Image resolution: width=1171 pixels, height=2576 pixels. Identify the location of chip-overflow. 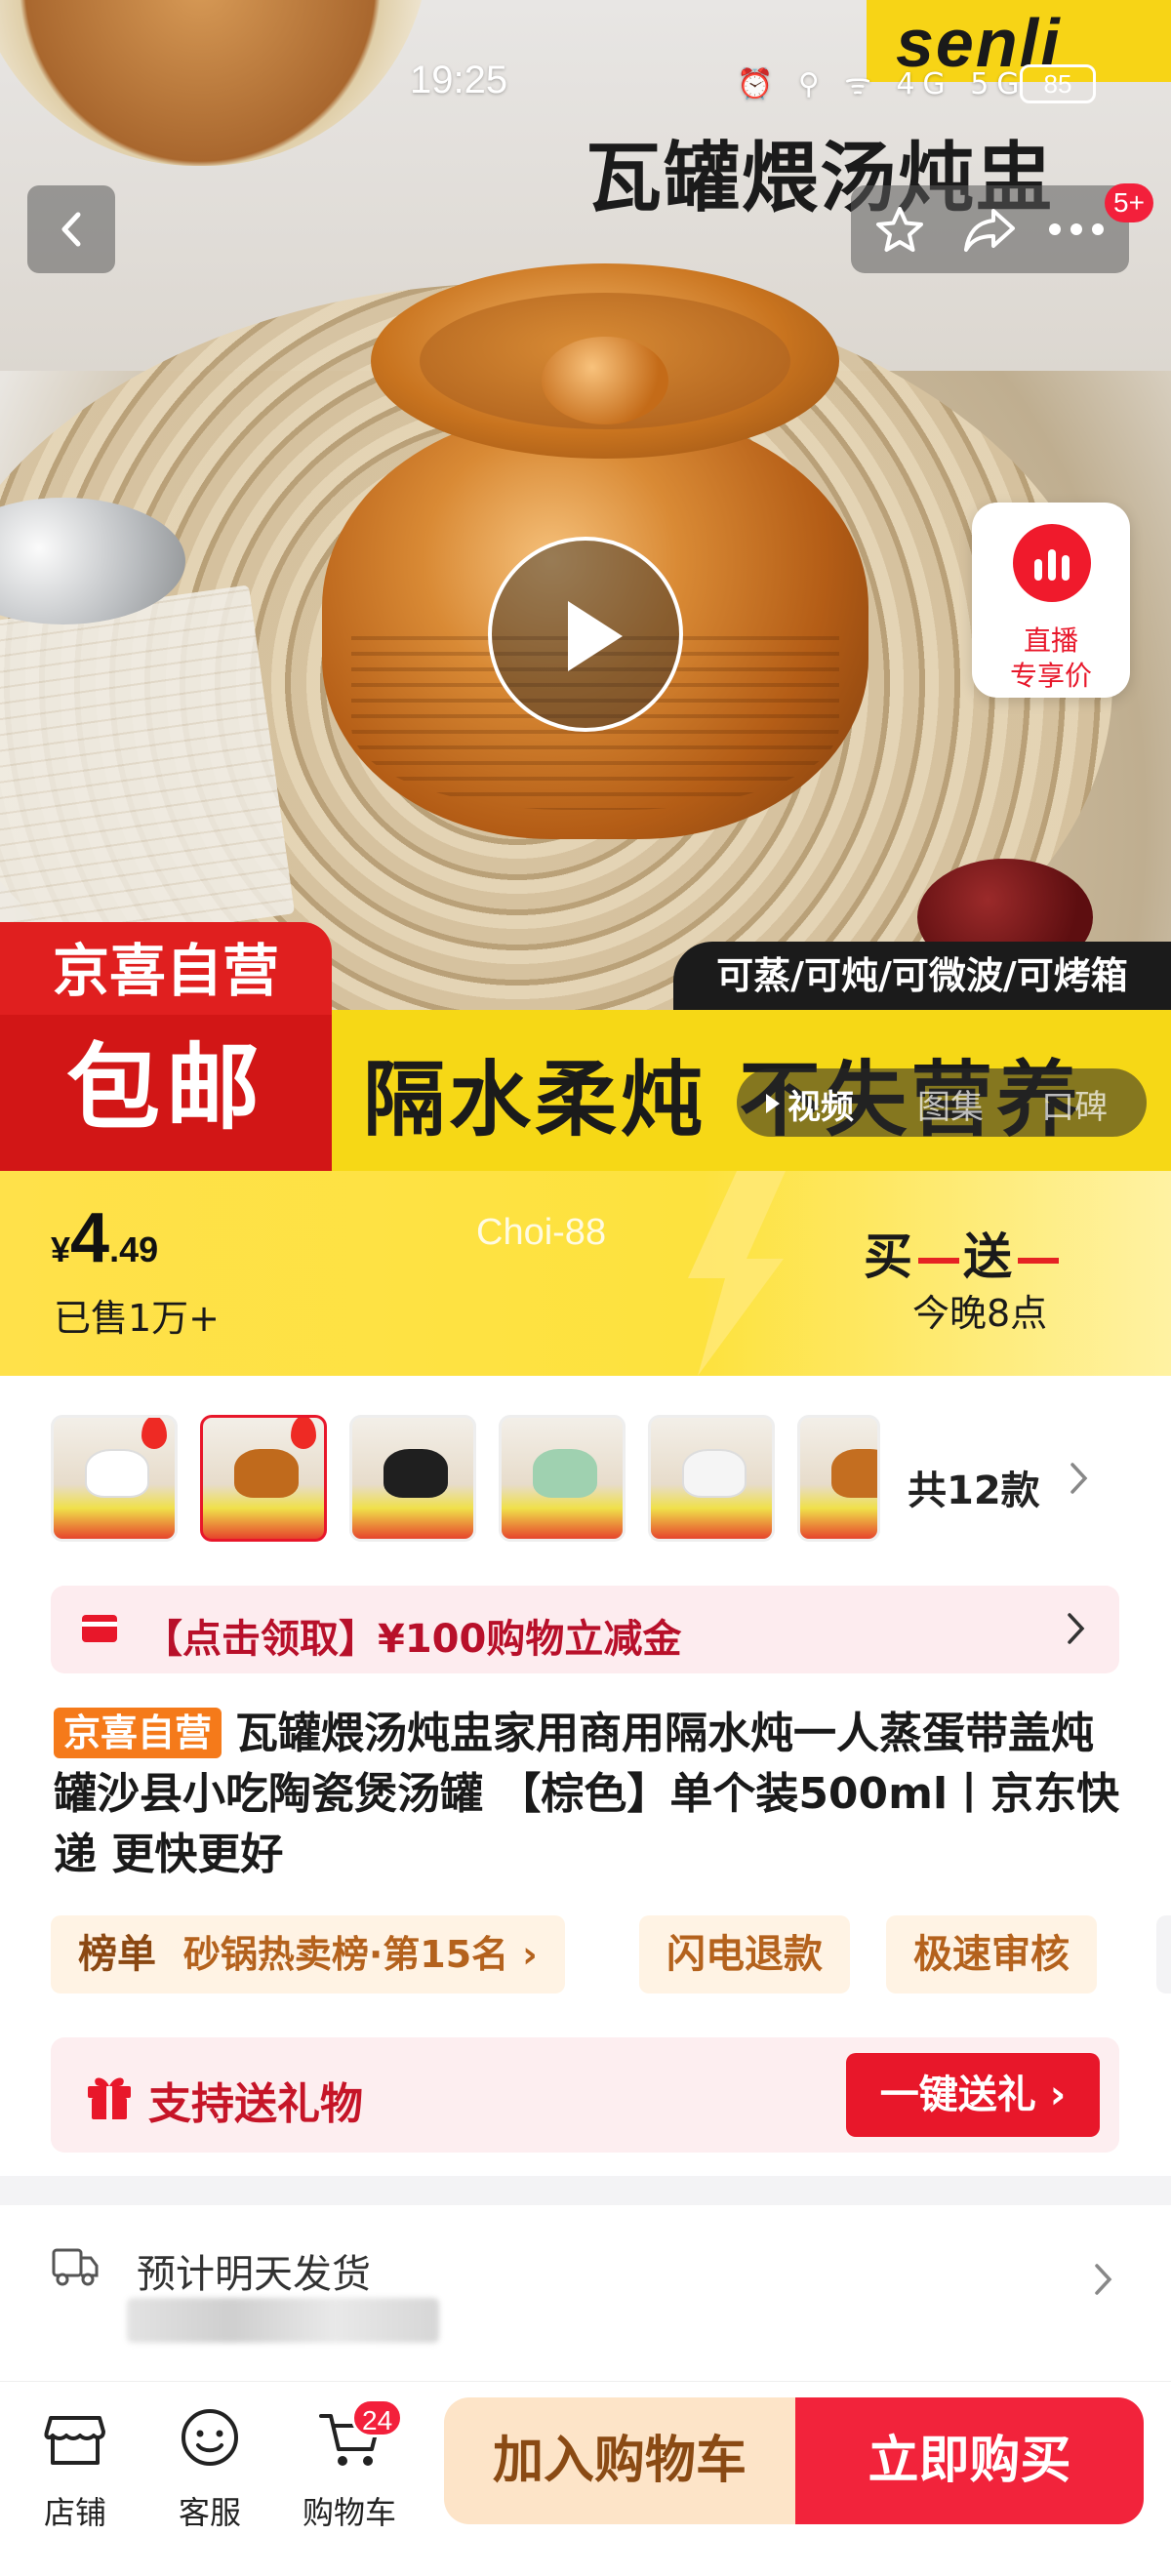
(1163, 1954).